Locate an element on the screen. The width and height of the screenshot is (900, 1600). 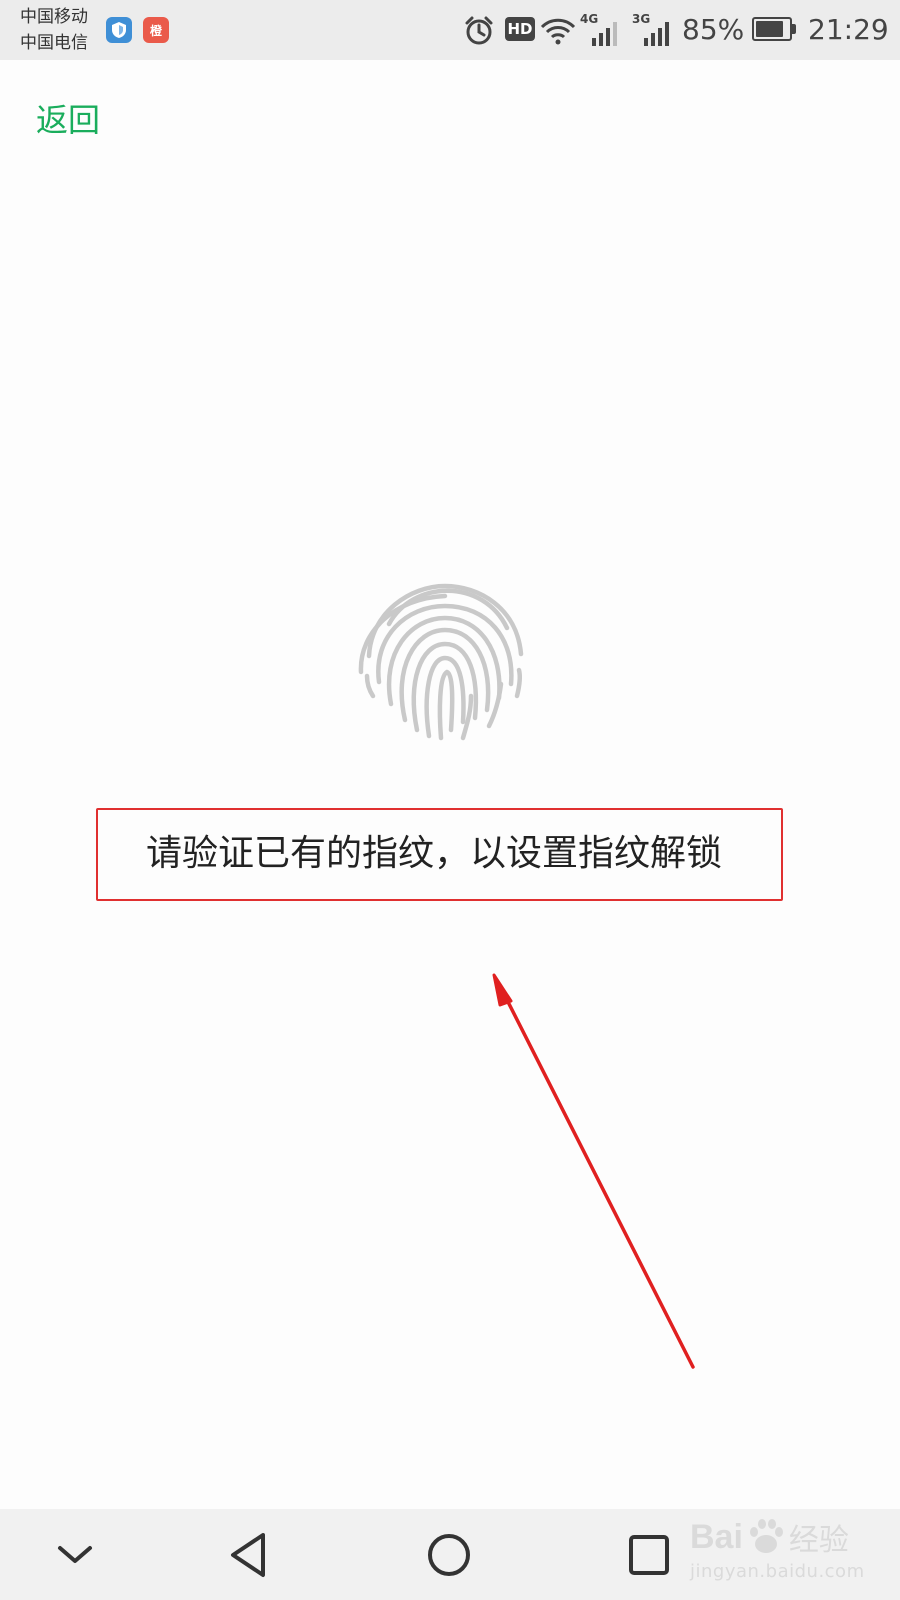
signal-3g-icon: 3G is located at coordinates (654, 30).